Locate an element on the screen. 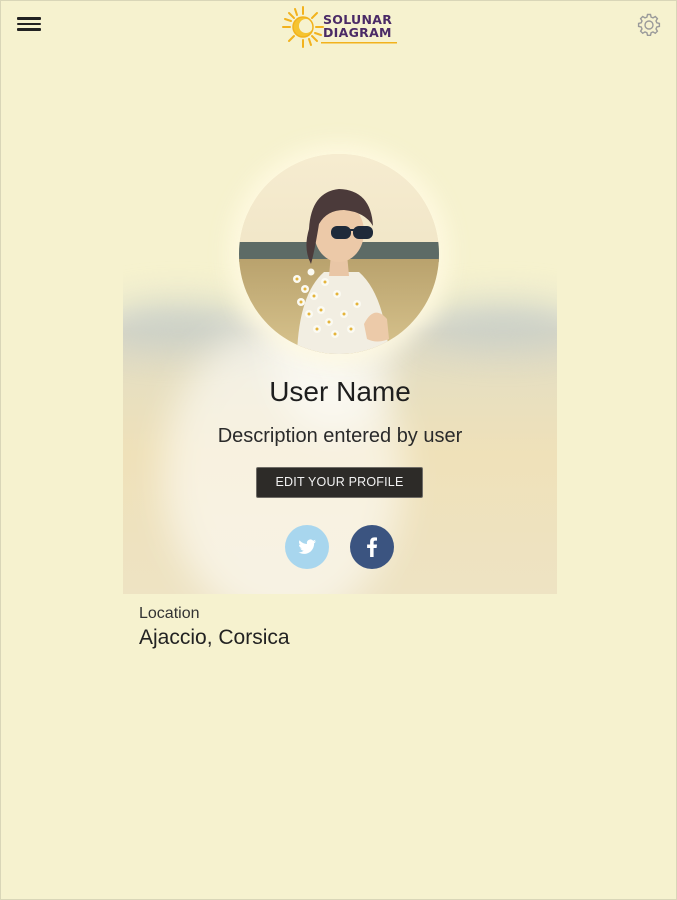 This screenshot has height=900, width=677. avatar is located at coordinates (339, 254).